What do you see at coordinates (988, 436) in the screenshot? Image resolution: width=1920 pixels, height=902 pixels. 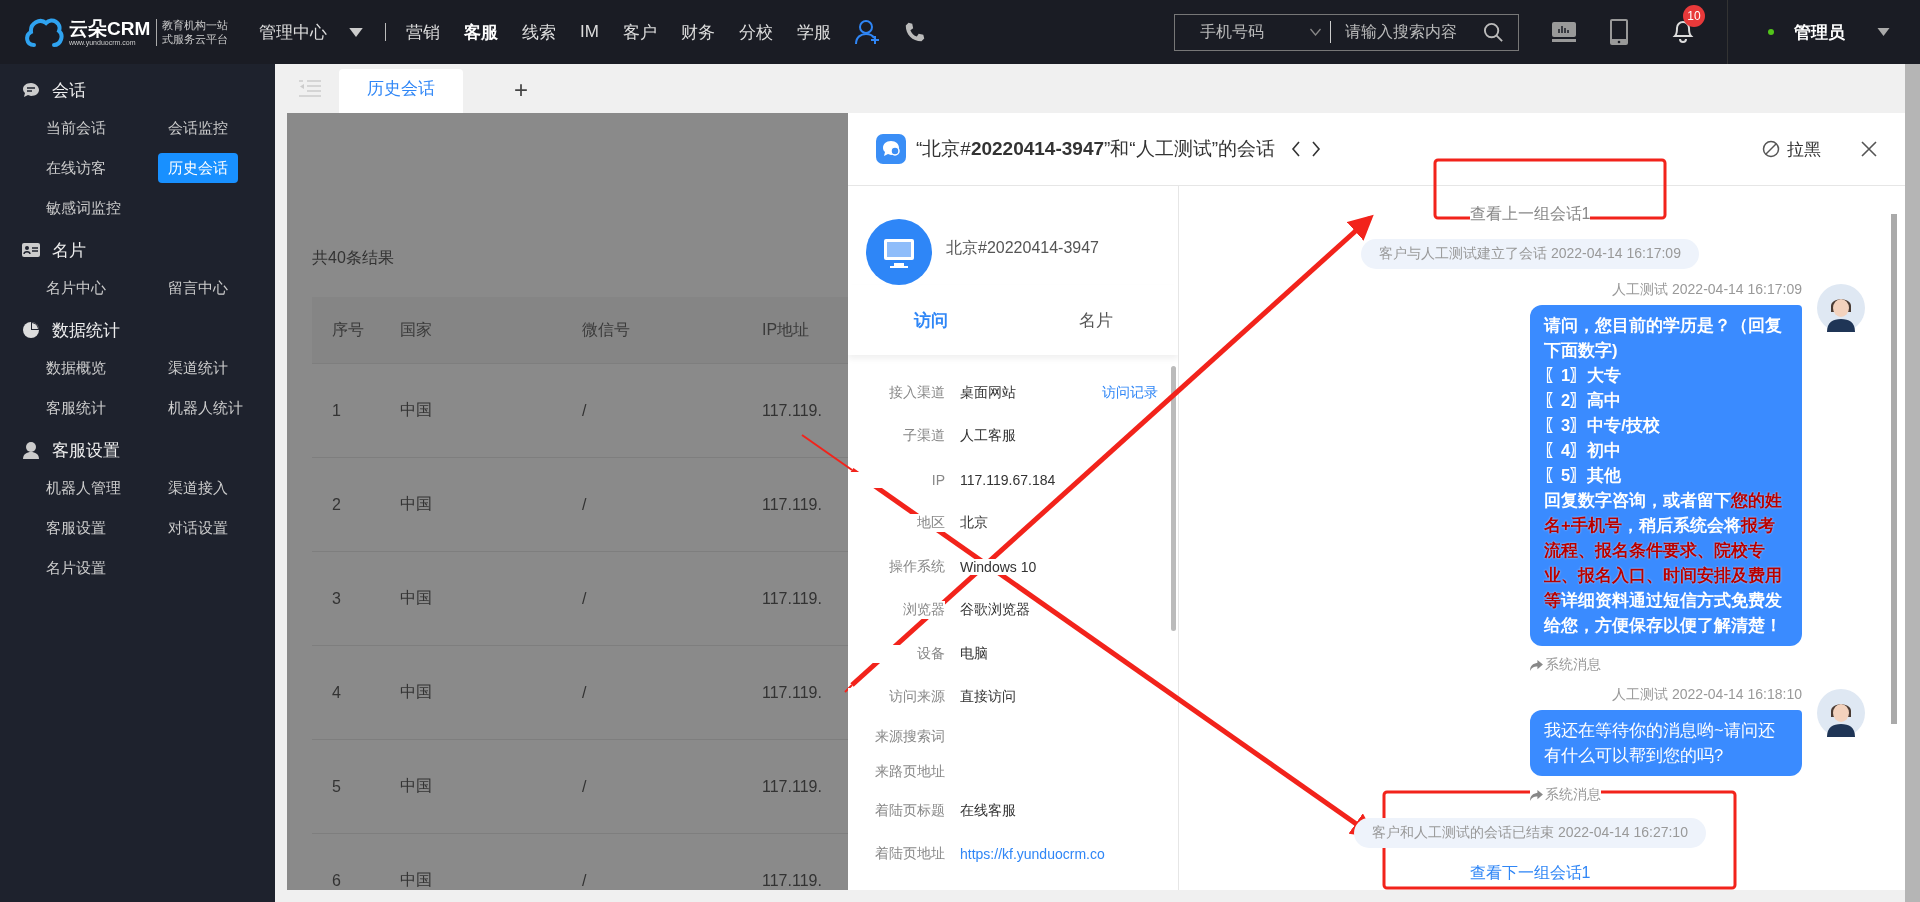 I see `info-value: 人工客服` at bounding box center [988, 436].